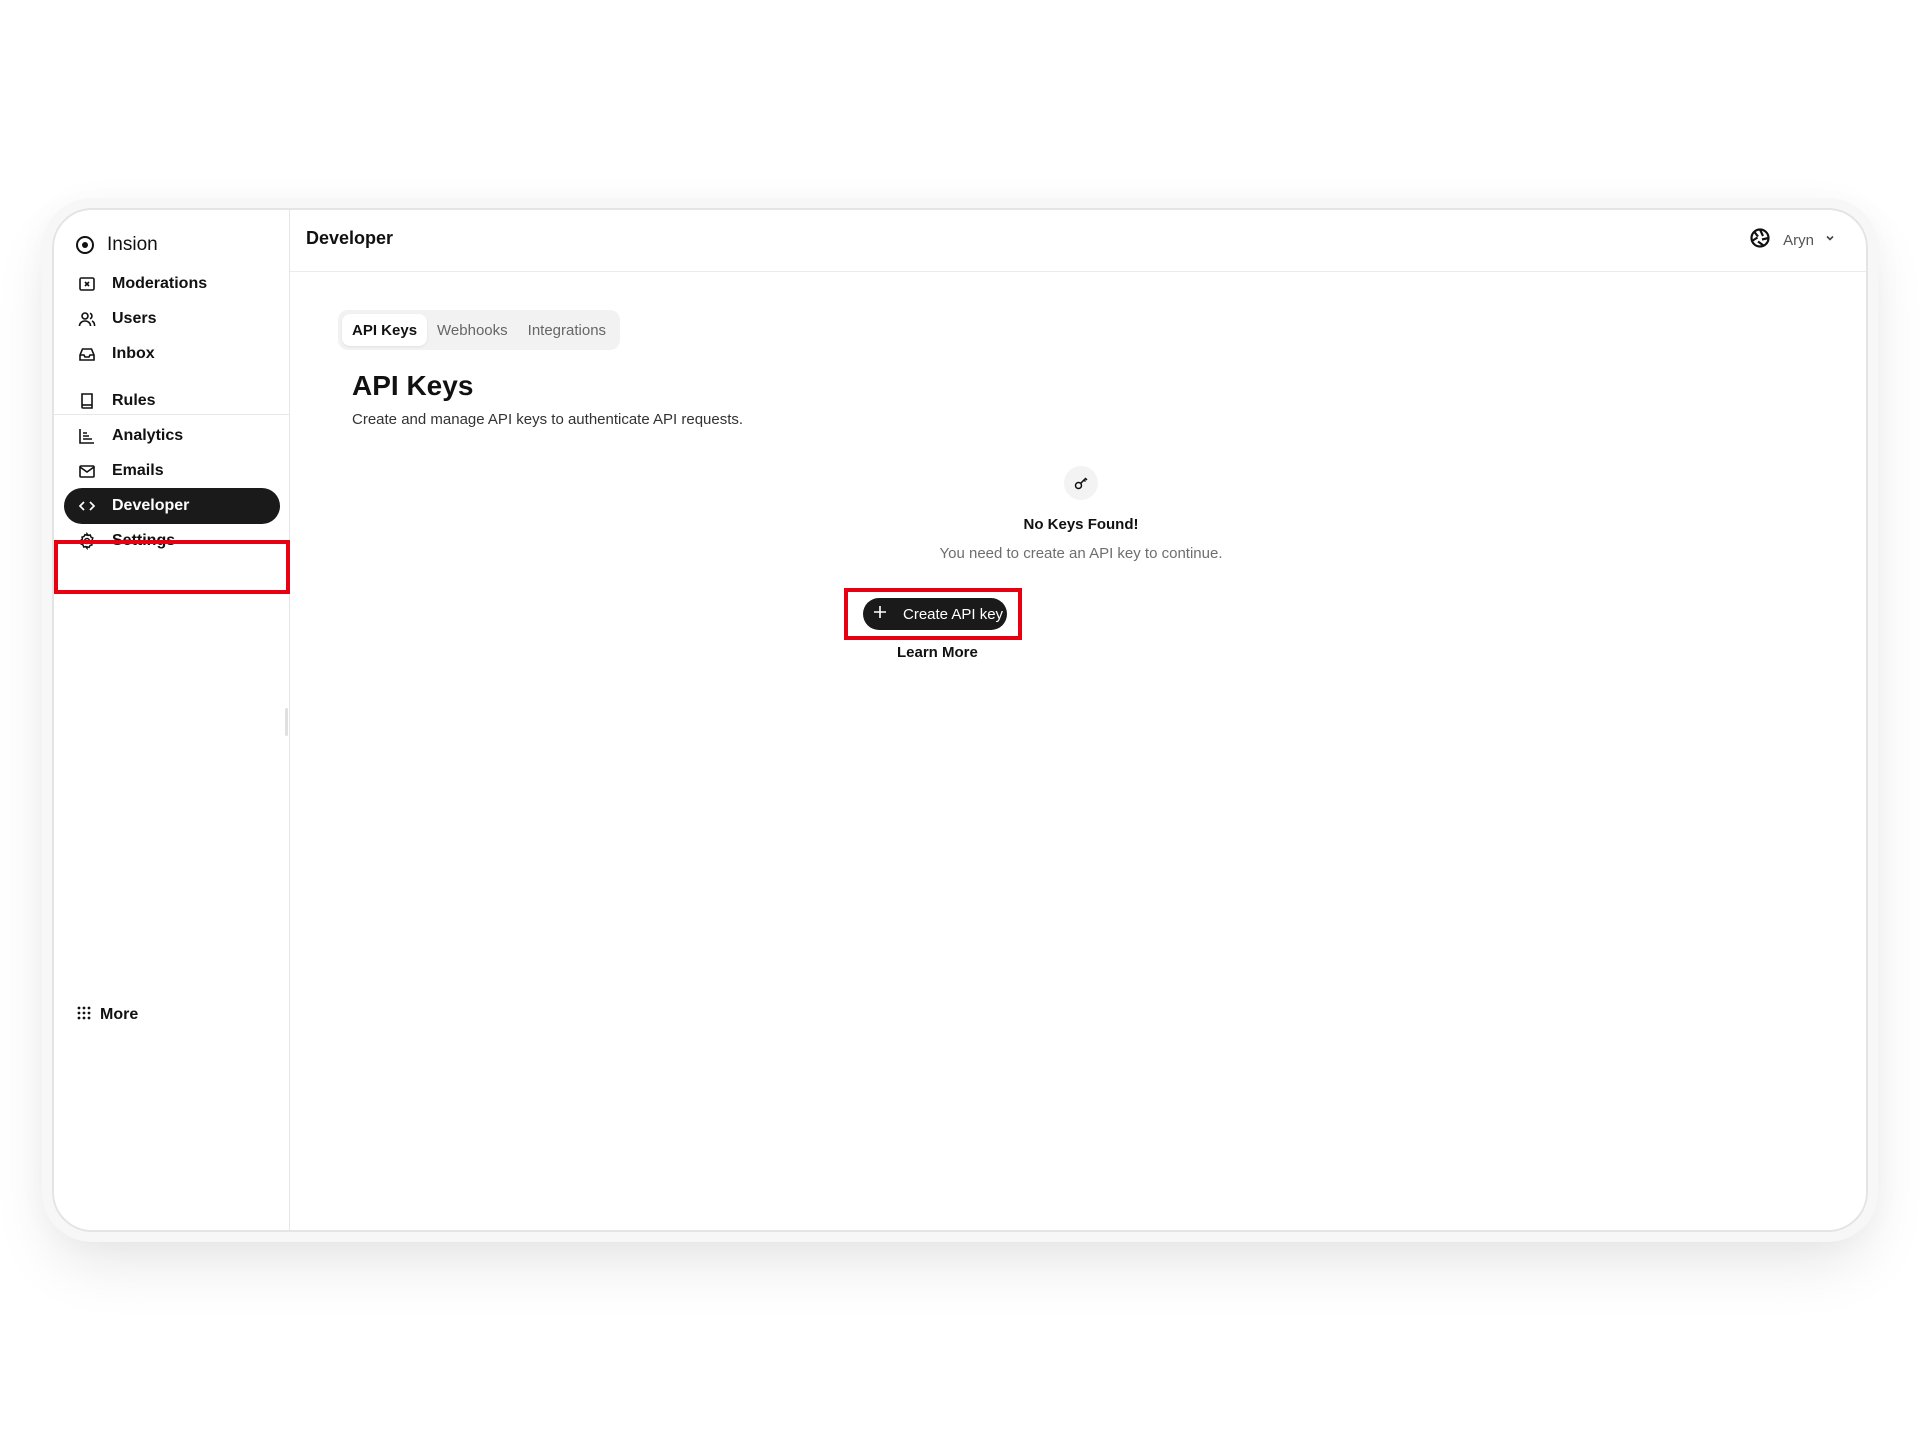 Image resolution: width=1920 pixels, height=1440 pixels. What do you see at coordinates (87, 436) in the screenshot?
I see `chart-icon` at bounding box center [87, 436].